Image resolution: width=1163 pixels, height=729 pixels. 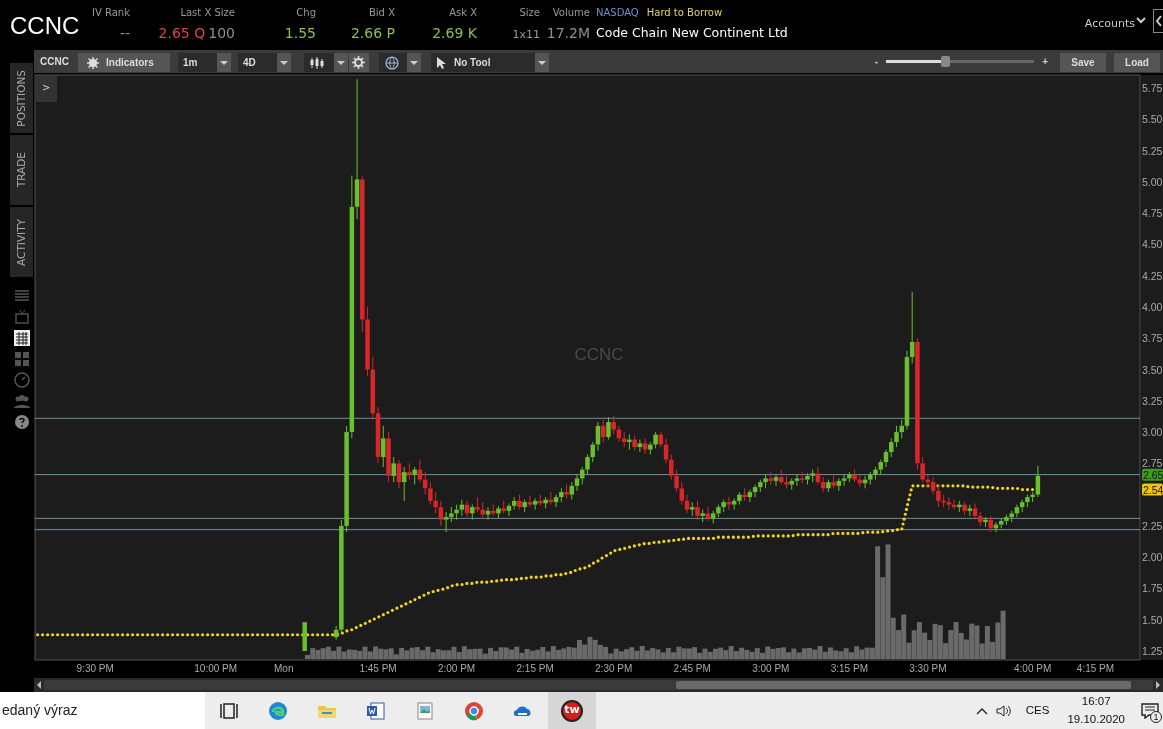 I want to click on chevron-down-icon, so click(x=1141, y=21).